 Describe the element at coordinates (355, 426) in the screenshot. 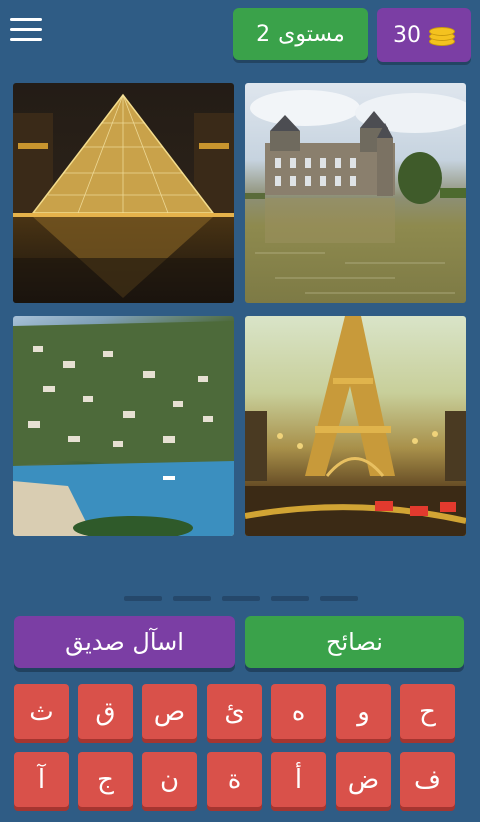

I see `puzzle-image-eiffel` at that location.